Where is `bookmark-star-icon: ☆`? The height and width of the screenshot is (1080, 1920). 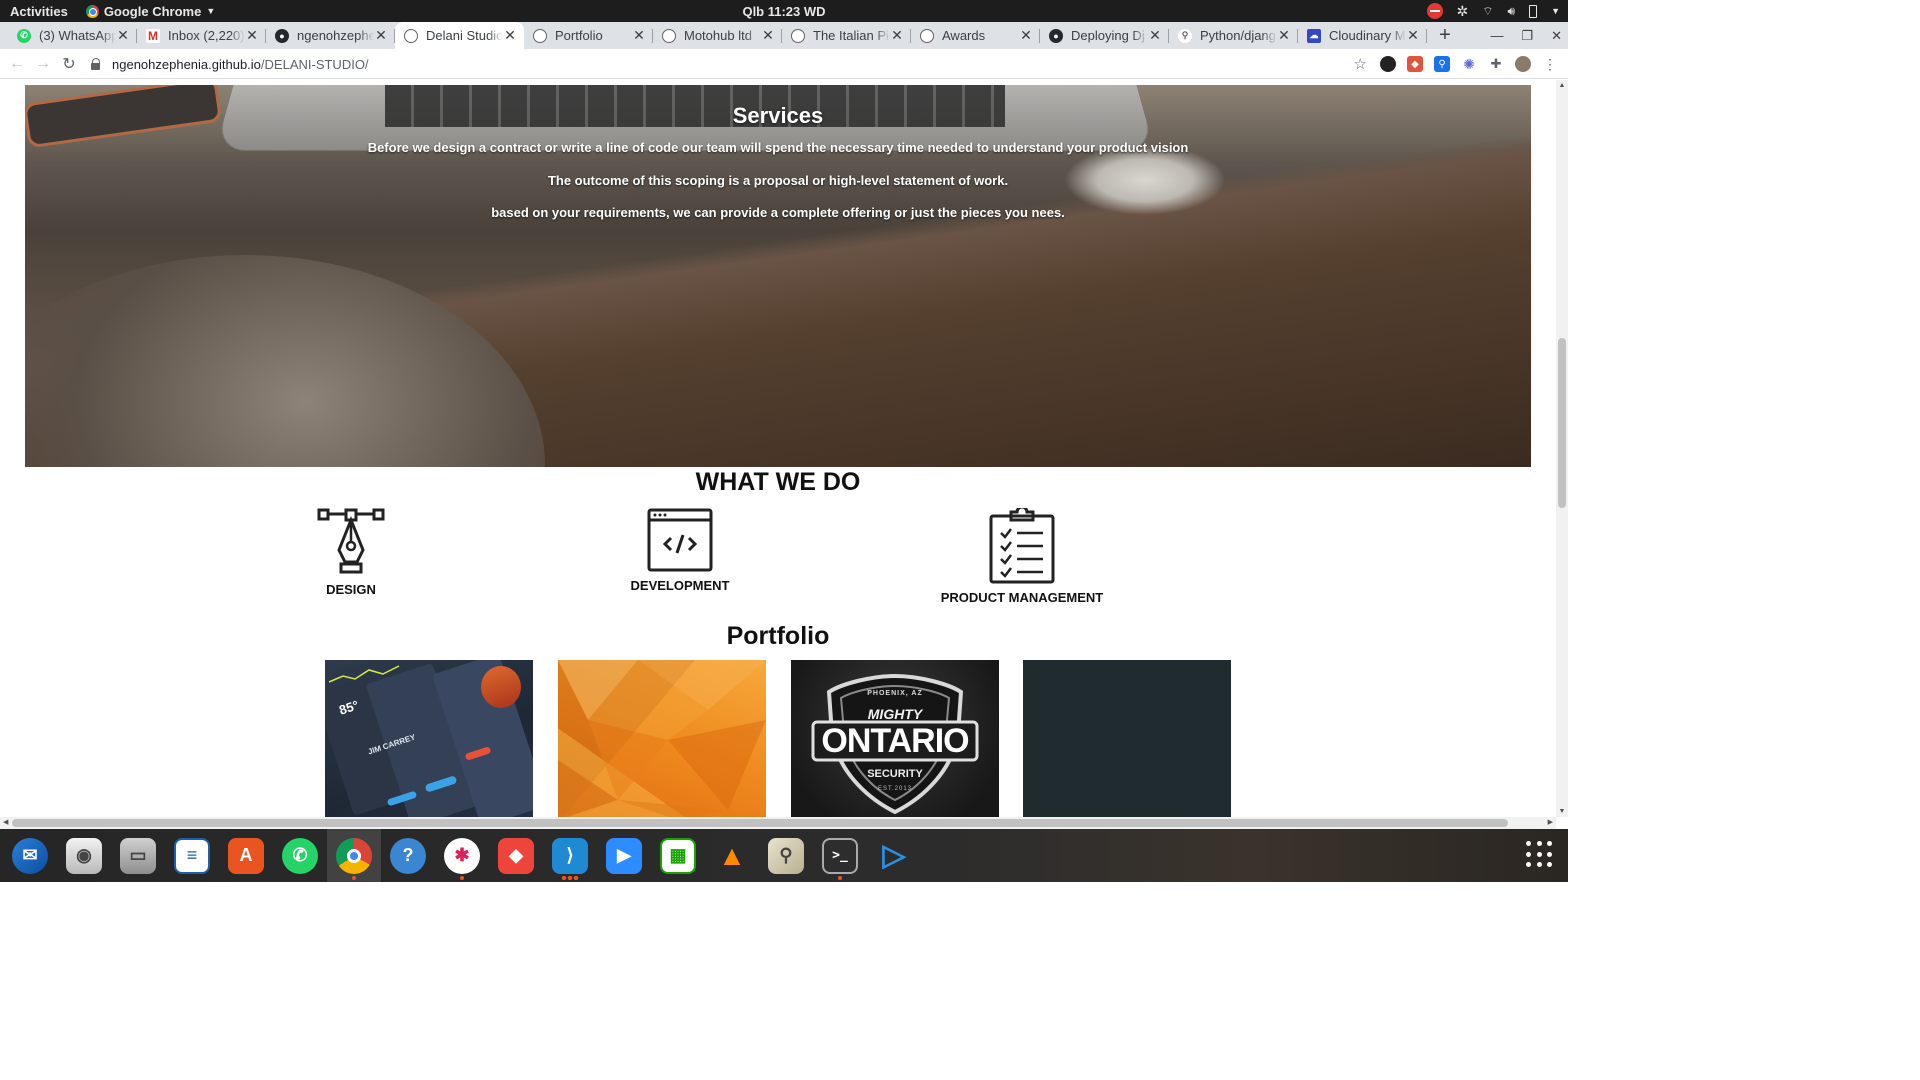 bookmark-star-icon: ☆ is located at coordinates (1360, 64).